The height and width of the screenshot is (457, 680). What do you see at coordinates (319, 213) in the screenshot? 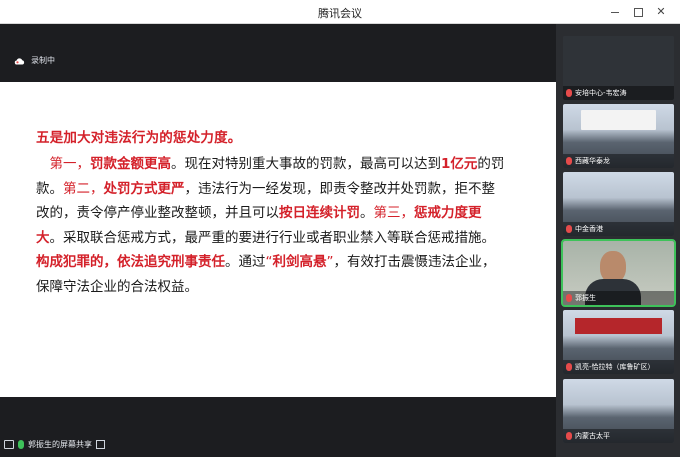
I see `slide-text-segment: 按日连续计罚` at bounding box center [319, 213].